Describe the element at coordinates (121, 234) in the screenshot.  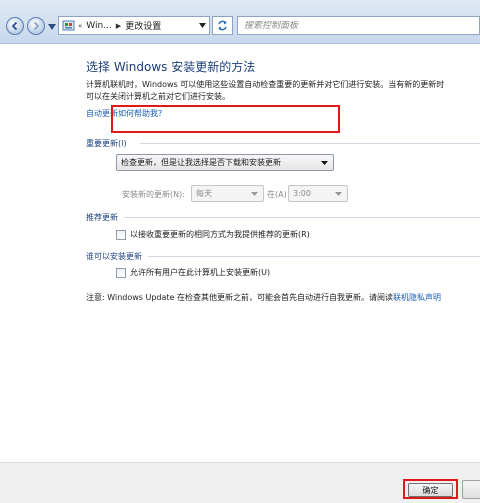
I see `recommended-updates-checkbox` at that location.